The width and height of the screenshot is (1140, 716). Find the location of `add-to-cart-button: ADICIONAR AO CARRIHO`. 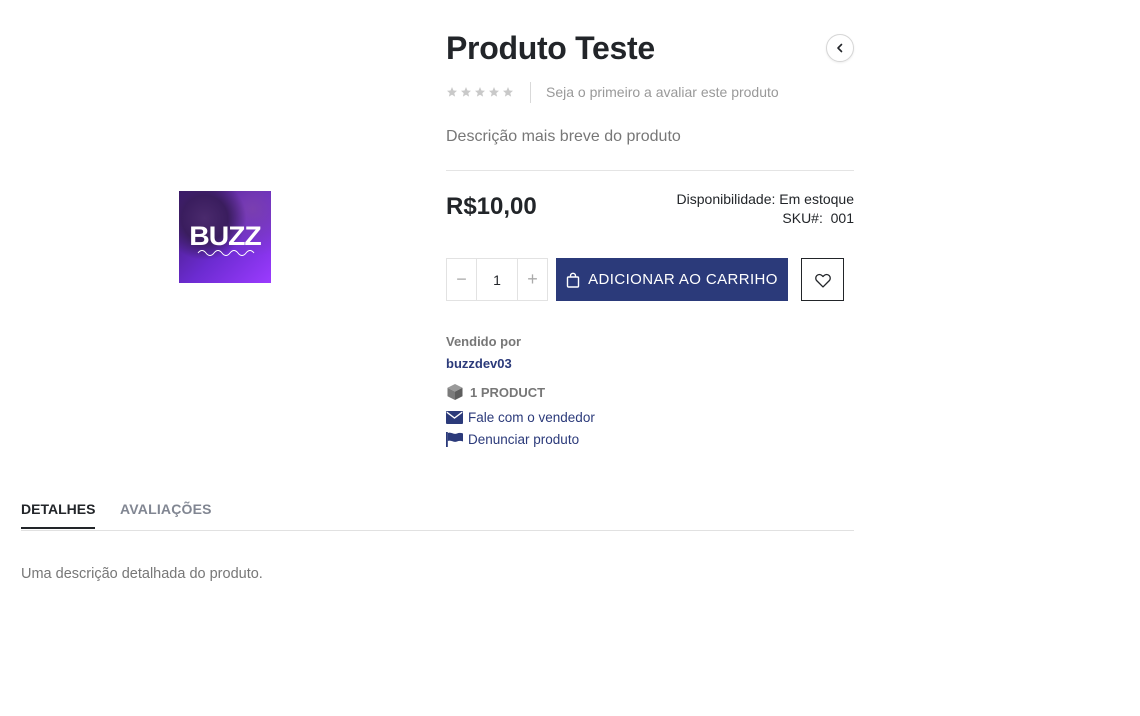

add-to-cart-button: ADICIONAR AO CARRIHO is located at coordinates (672, 279).